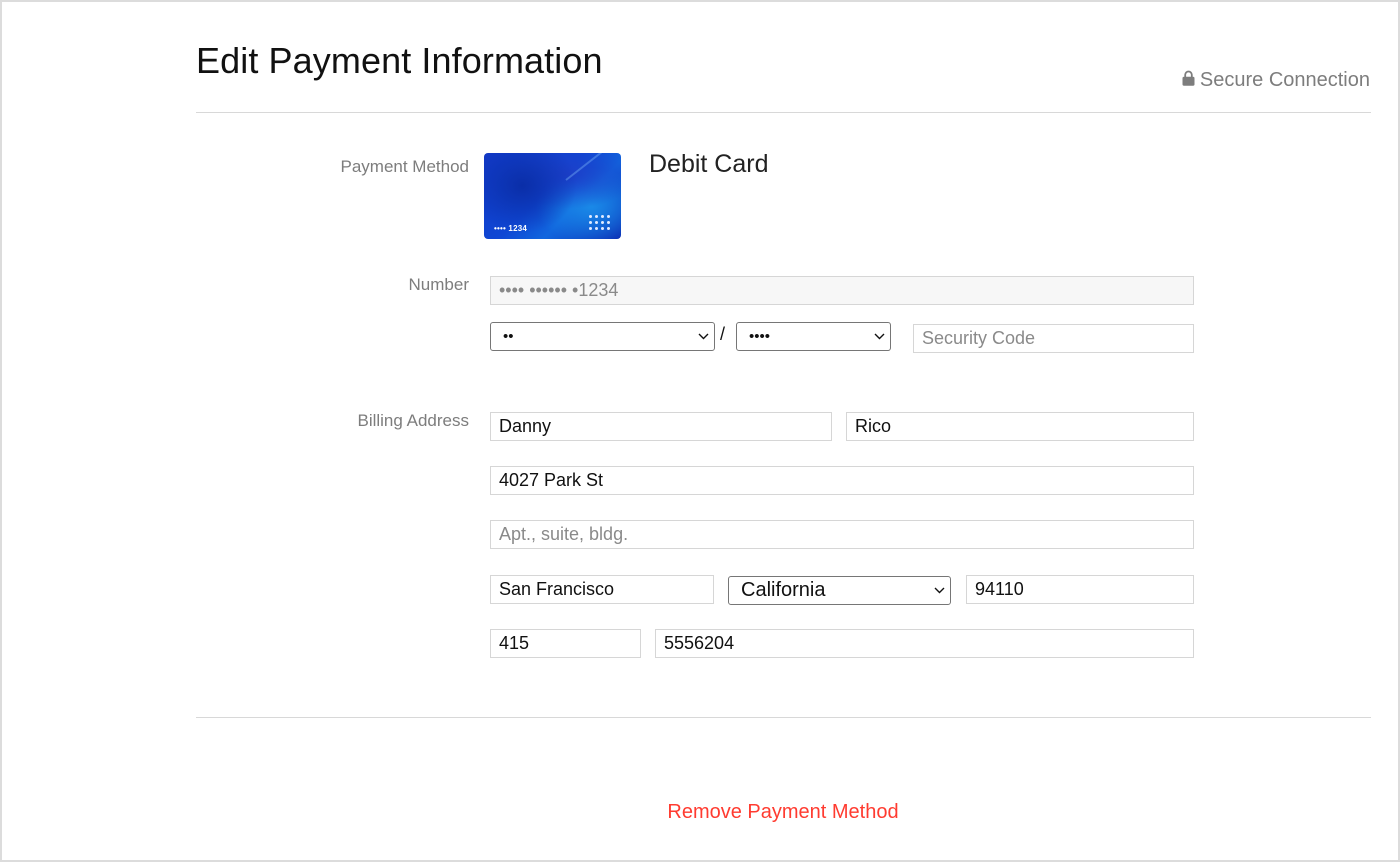 The height and width of the screenshot is (862, 1400). I want to click on zip-code-field, so click(1080, 589).